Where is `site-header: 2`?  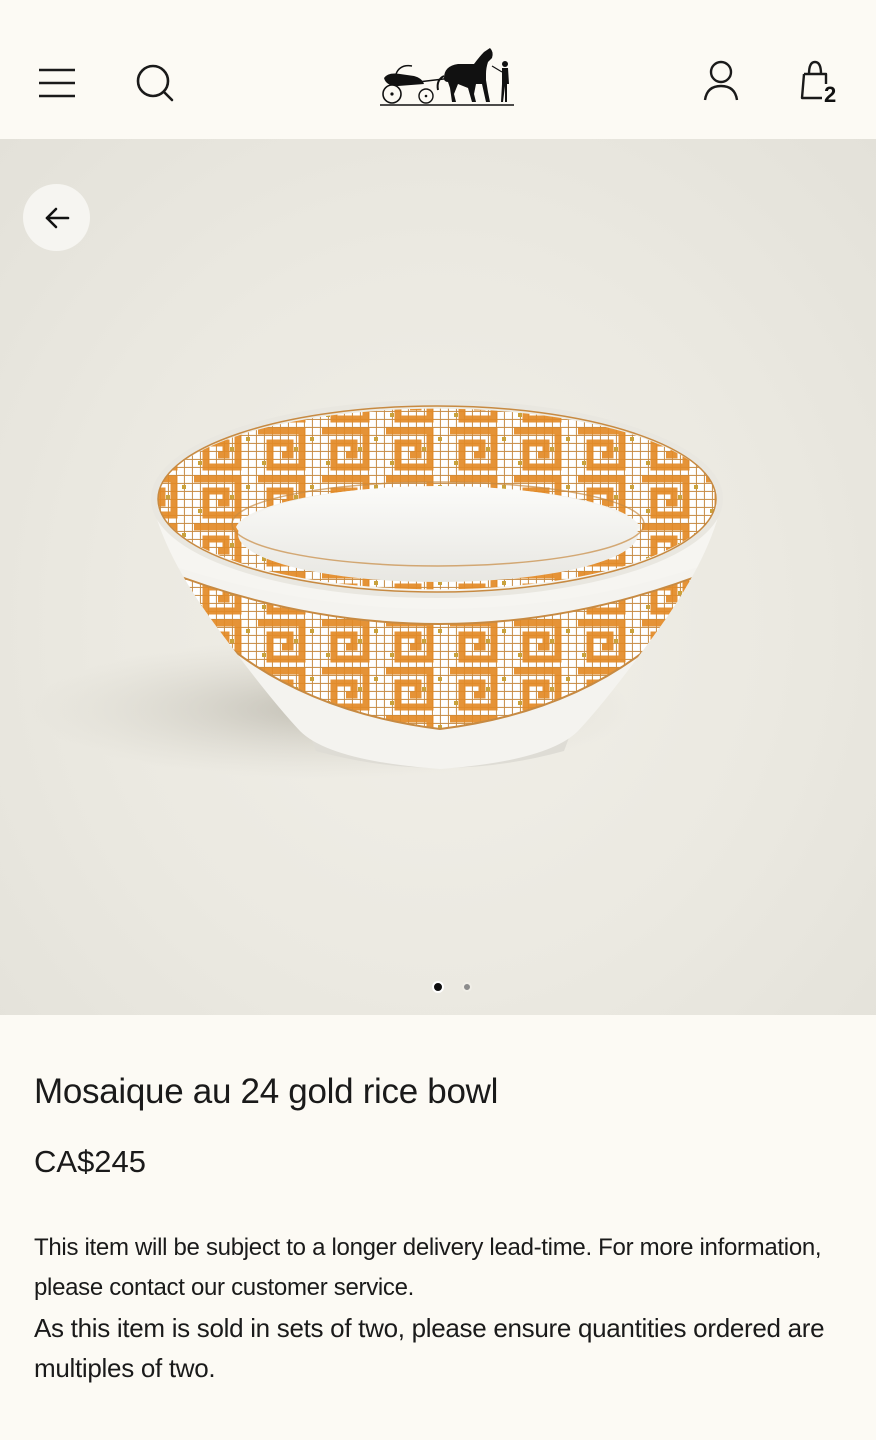 site-header: 2 is located at coordinates (438, 69).